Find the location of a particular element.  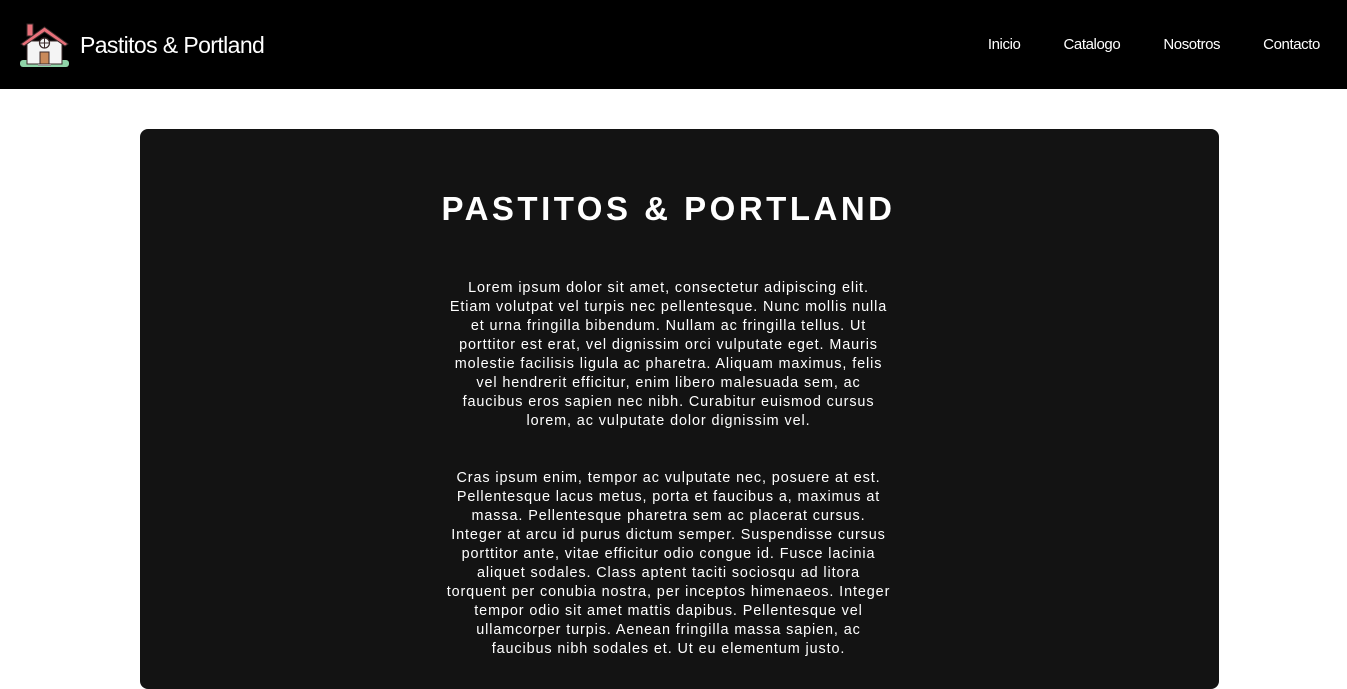

nav-item-nosotros: Nosotros is located at coordinates (1191, 45).